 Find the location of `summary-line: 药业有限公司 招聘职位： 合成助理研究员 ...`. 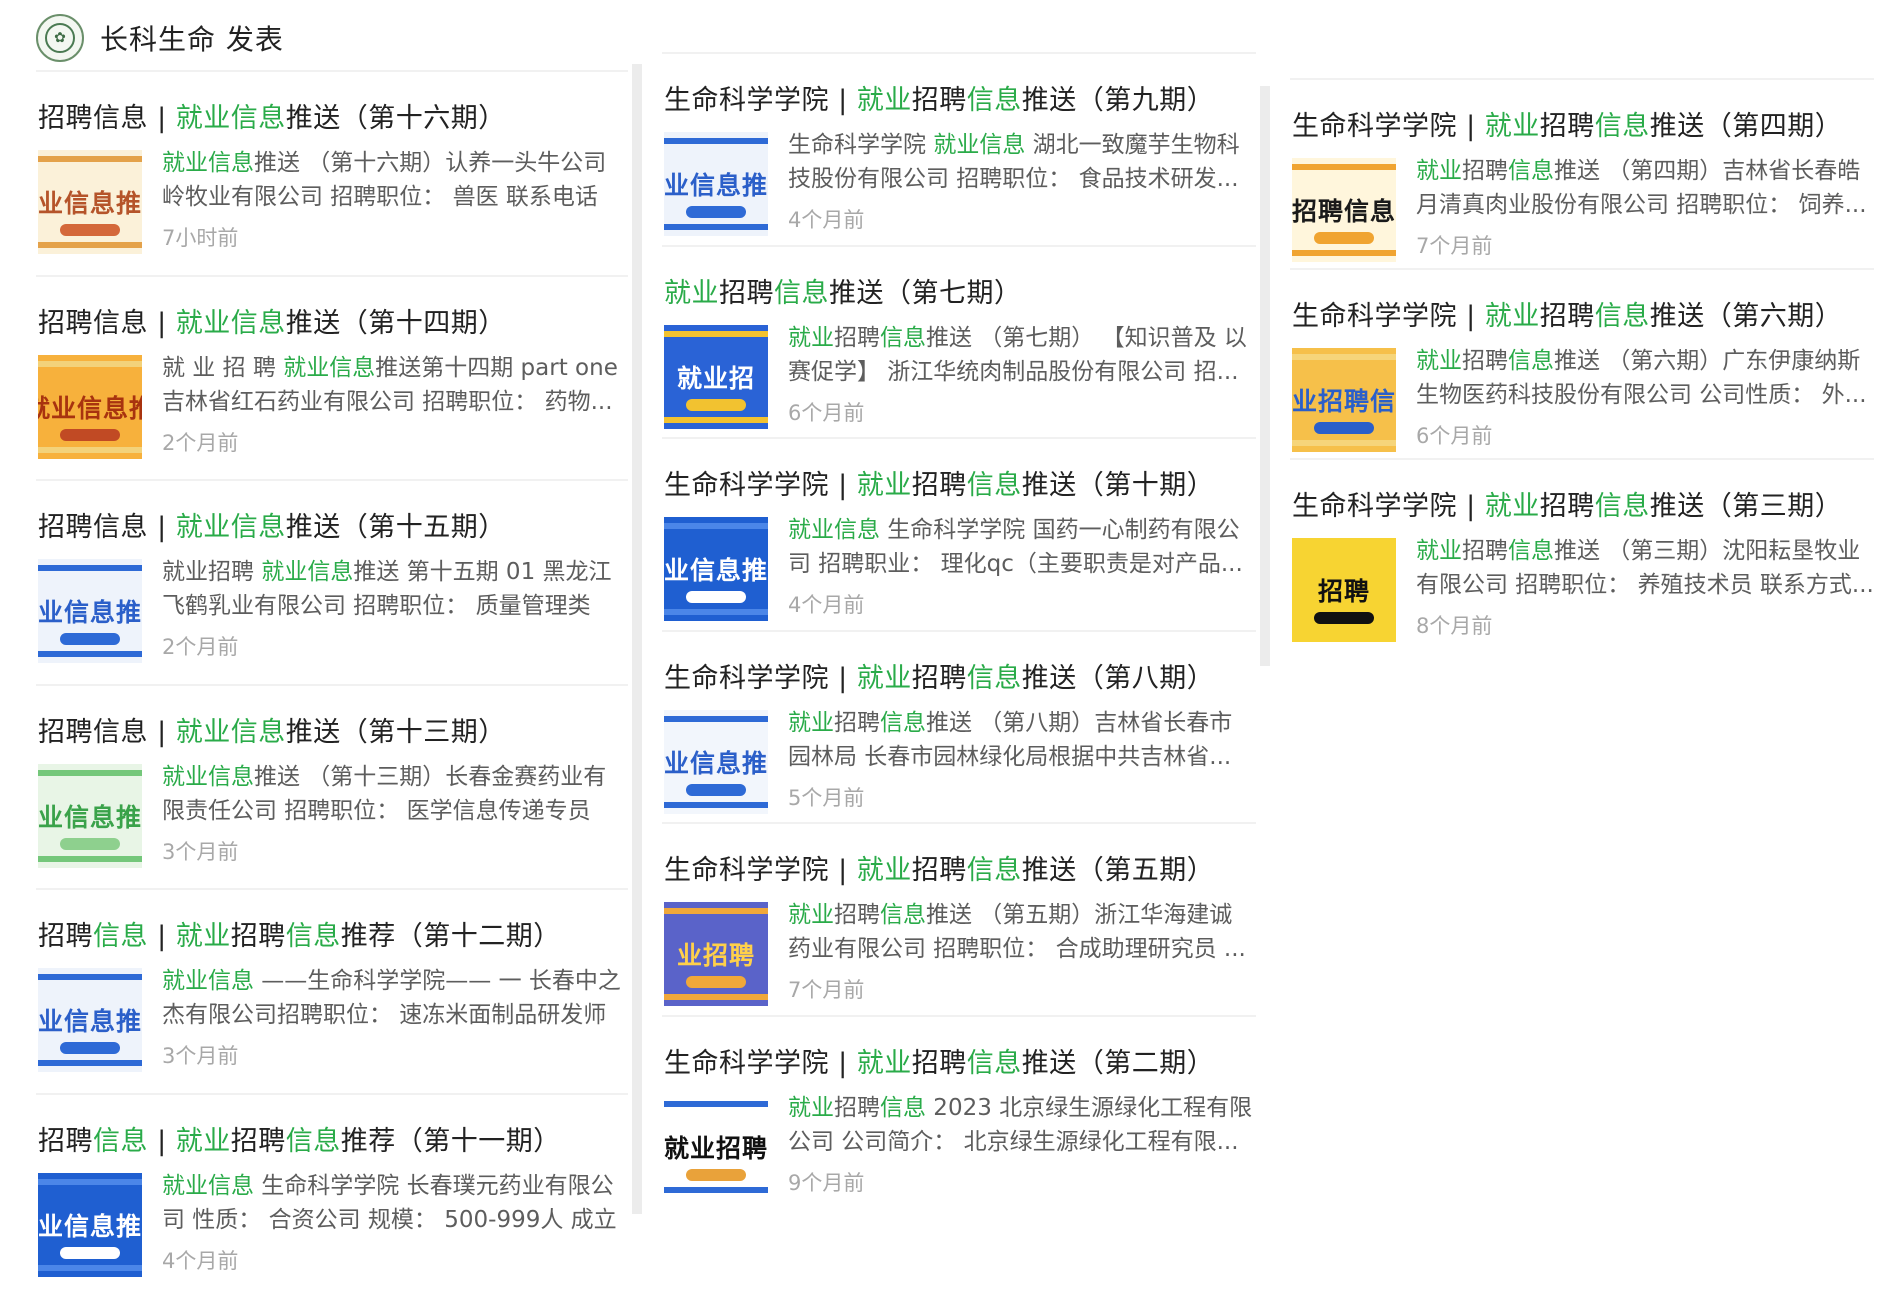

summary-line: 药业有限公司 招聘职位： 合成助理研究员 ... is located at coordinates (1022, 949).